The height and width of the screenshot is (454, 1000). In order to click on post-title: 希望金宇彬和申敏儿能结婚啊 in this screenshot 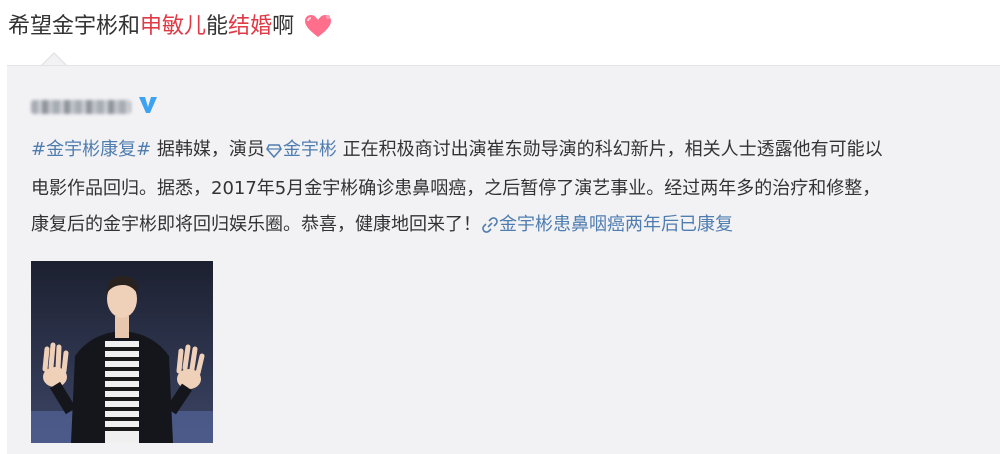, I will do `click(170, 30)`.